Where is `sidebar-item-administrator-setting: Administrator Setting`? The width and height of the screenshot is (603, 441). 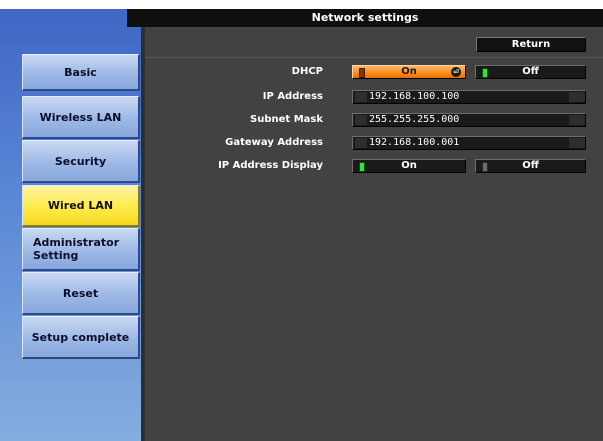
sidebar-item-administrator-setting: Administrator Setting is located at coordinates (81, 249).